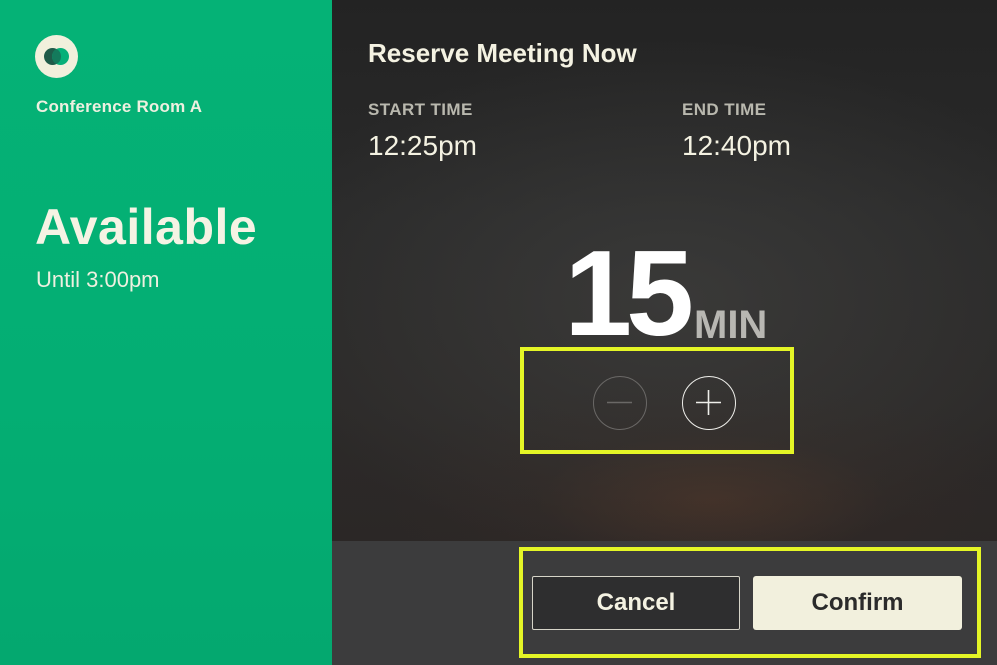  I want to click on cancel-button: Cancel, so click(636, 603).